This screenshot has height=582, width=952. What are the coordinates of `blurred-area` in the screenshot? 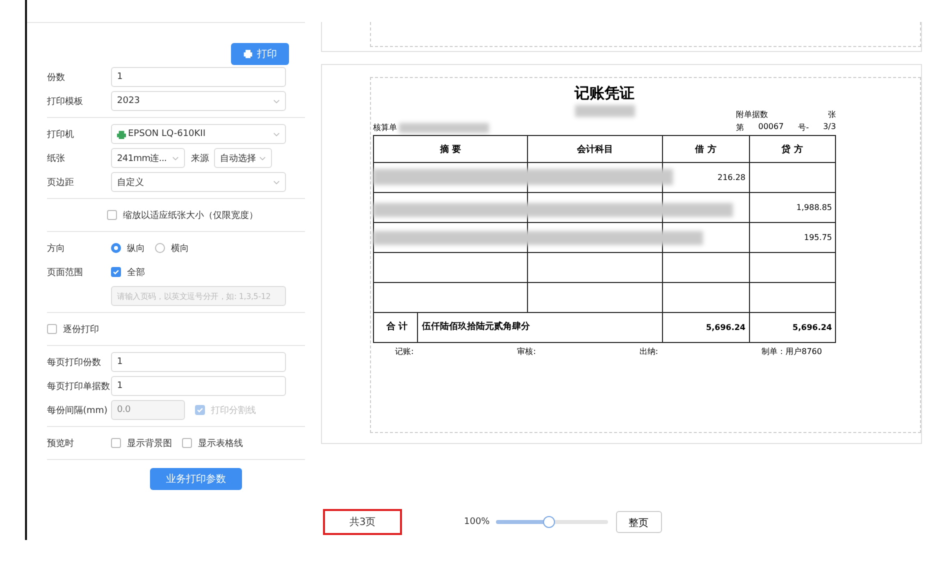 It's located at (604, 111).